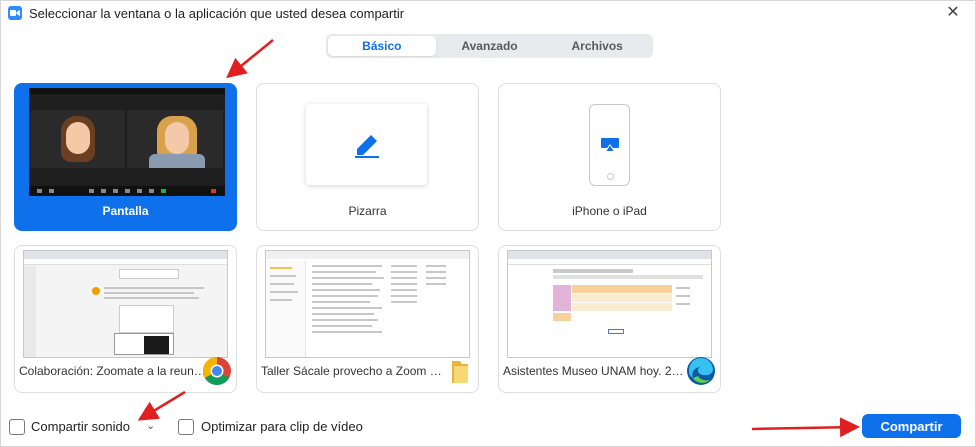  I want to click on tab-archivos: Archivos, so click(597, 46).